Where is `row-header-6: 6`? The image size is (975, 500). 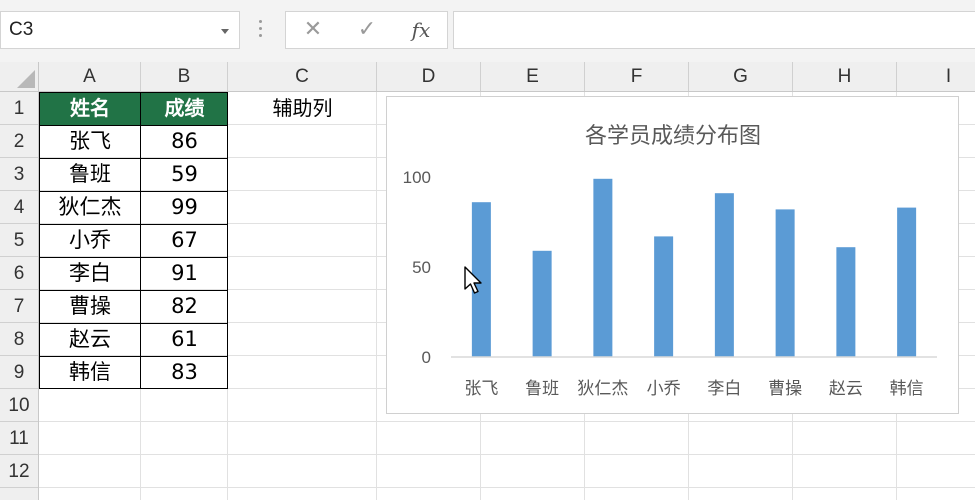 row-header-6: 6 is located at coordinates (19, 273).